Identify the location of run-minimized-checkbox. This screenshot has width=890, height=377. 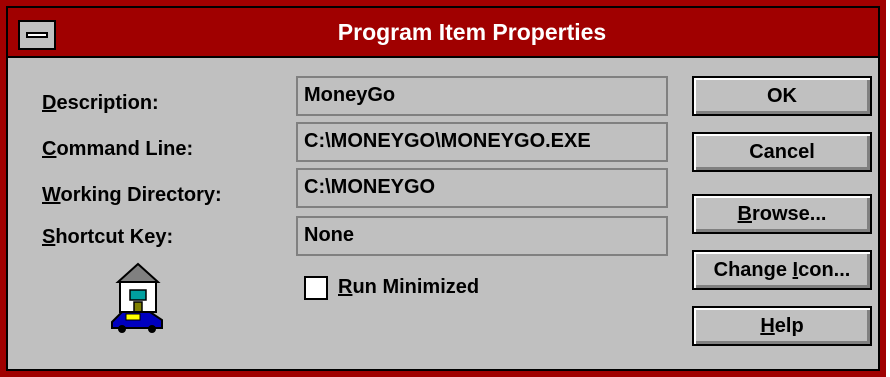
(316, 288).